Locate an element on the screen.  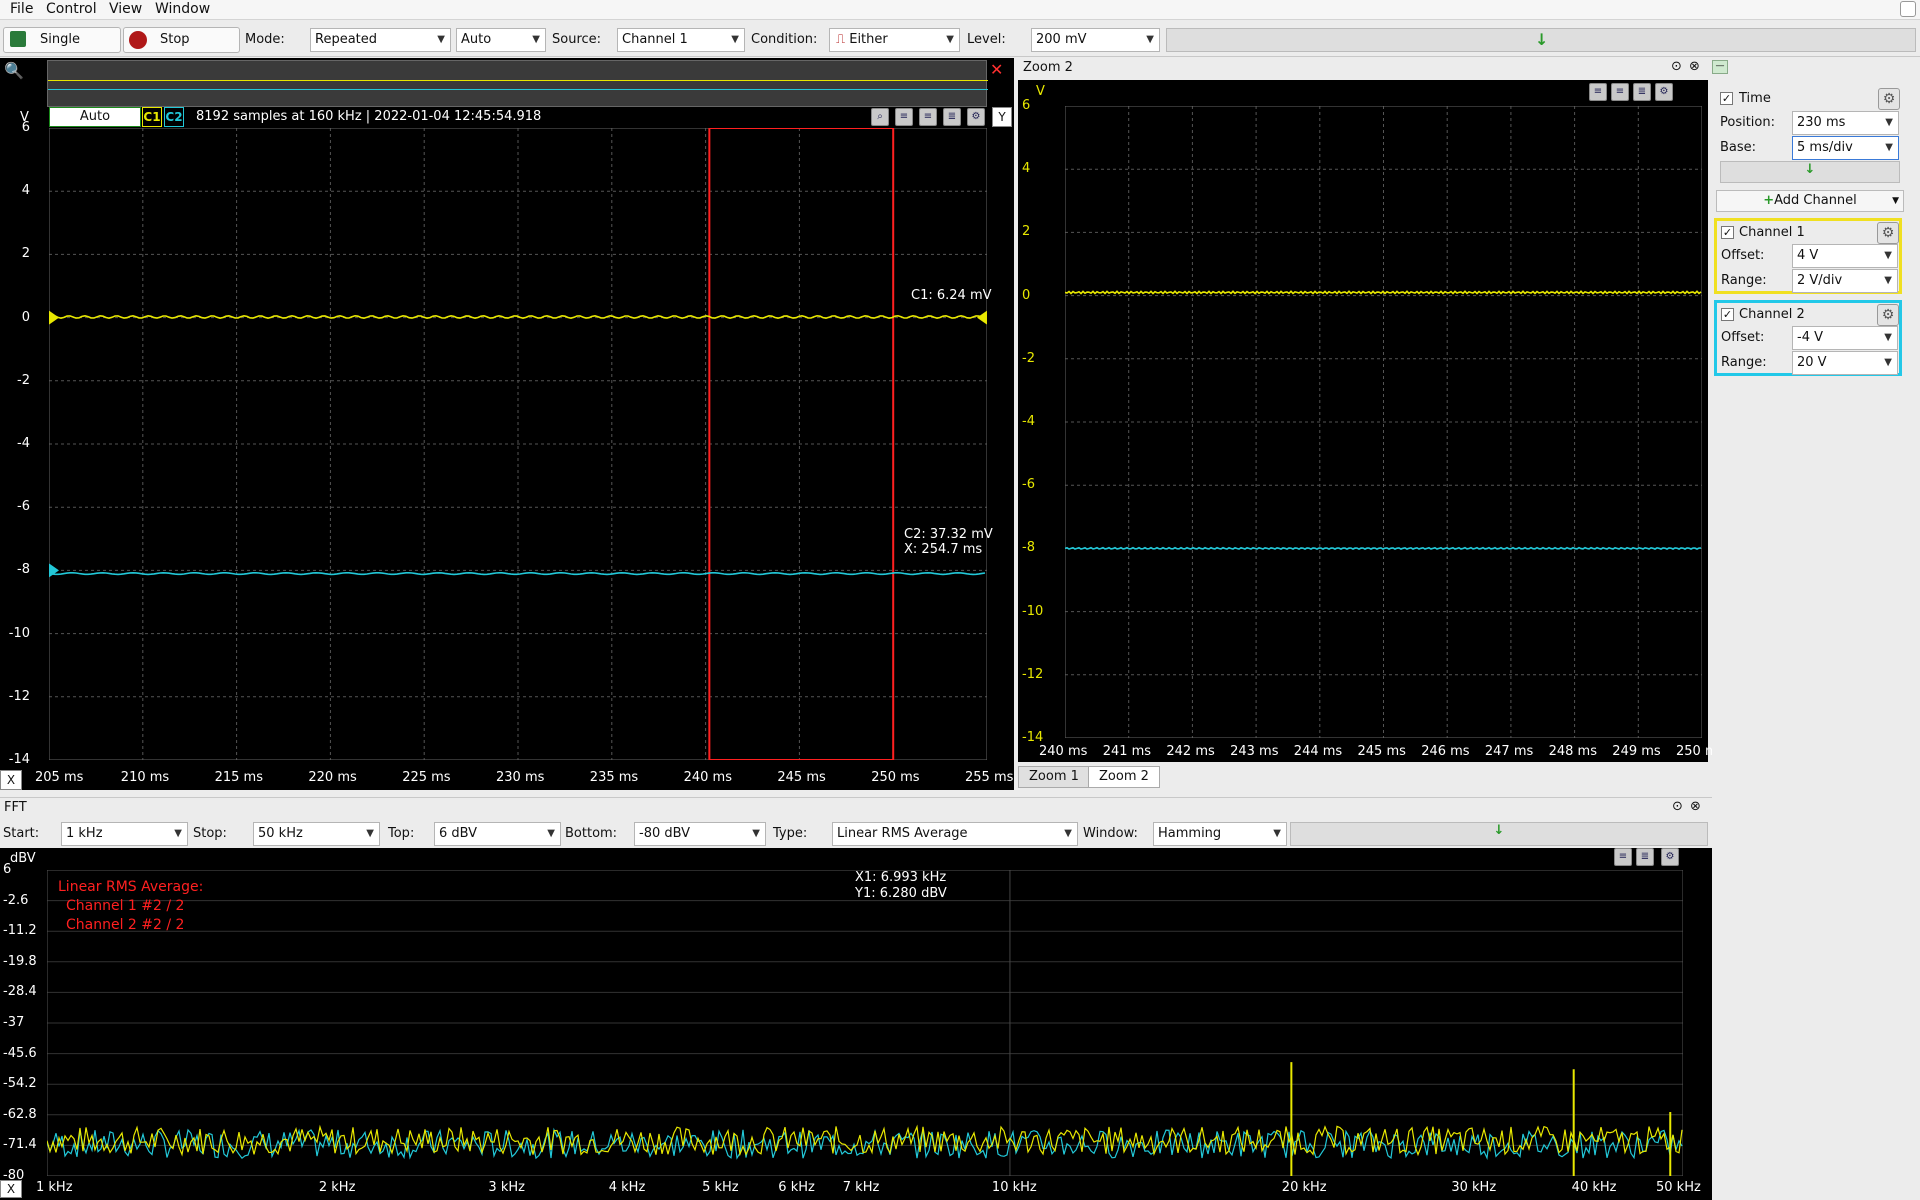
stop-button: Stop is located at coordinates (181, 40).